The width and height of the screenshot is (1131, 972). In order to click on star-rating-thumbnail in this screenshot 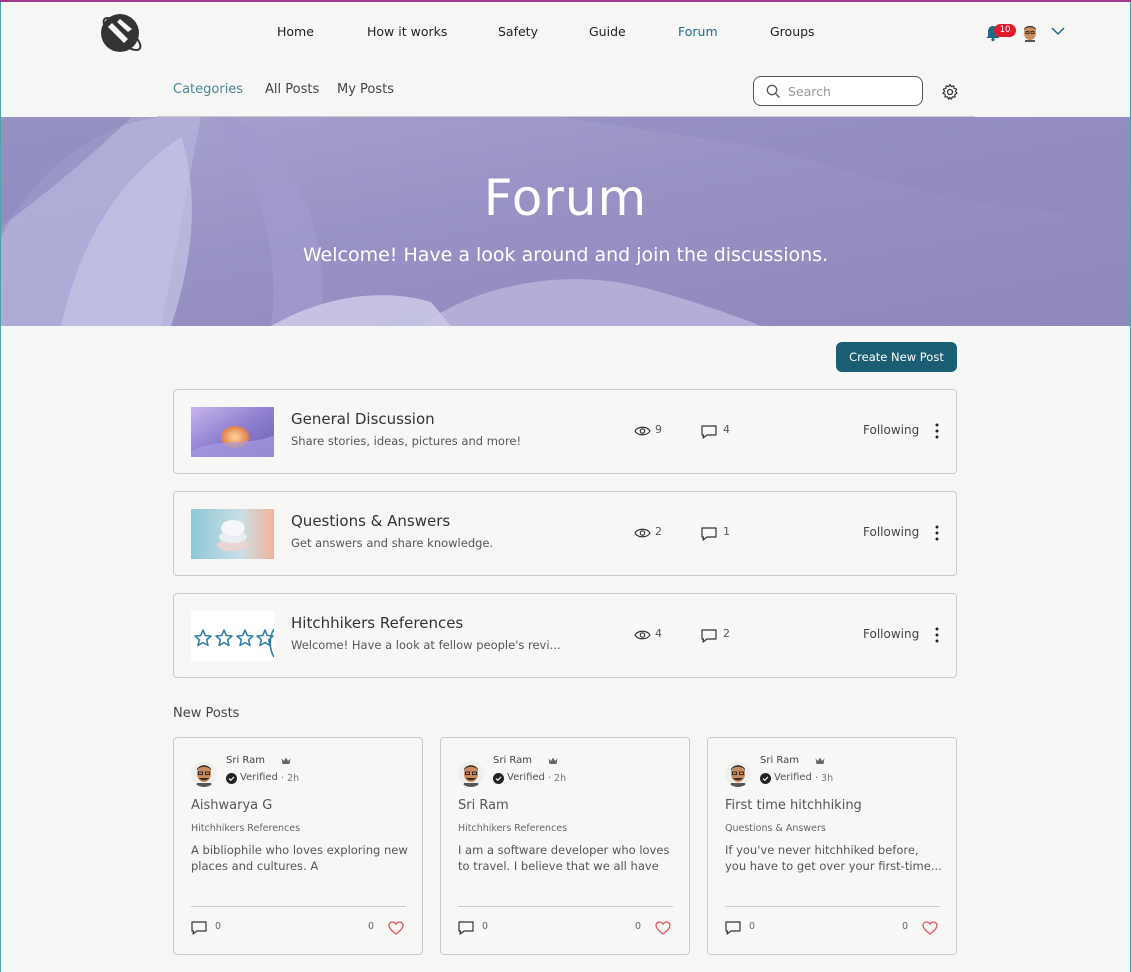, I will do `click(232, 636)`.